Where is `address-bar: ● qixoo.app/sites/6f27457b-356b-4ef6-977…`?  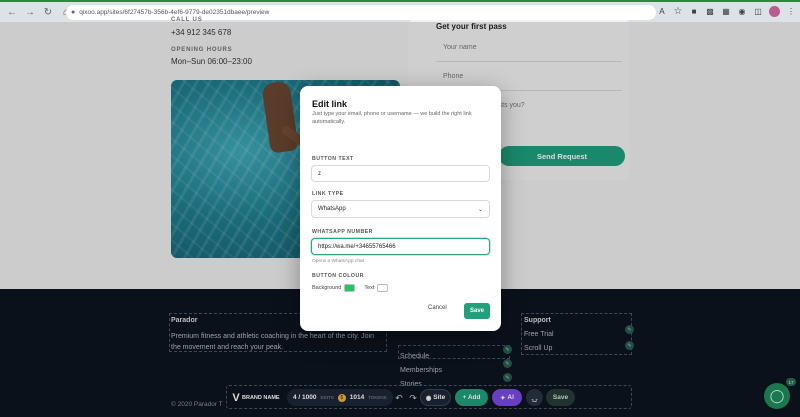
address-bar: ● qixoo.app/sites/6f27457b-356b-4ef6-977… is located at coordinates (361, 12).